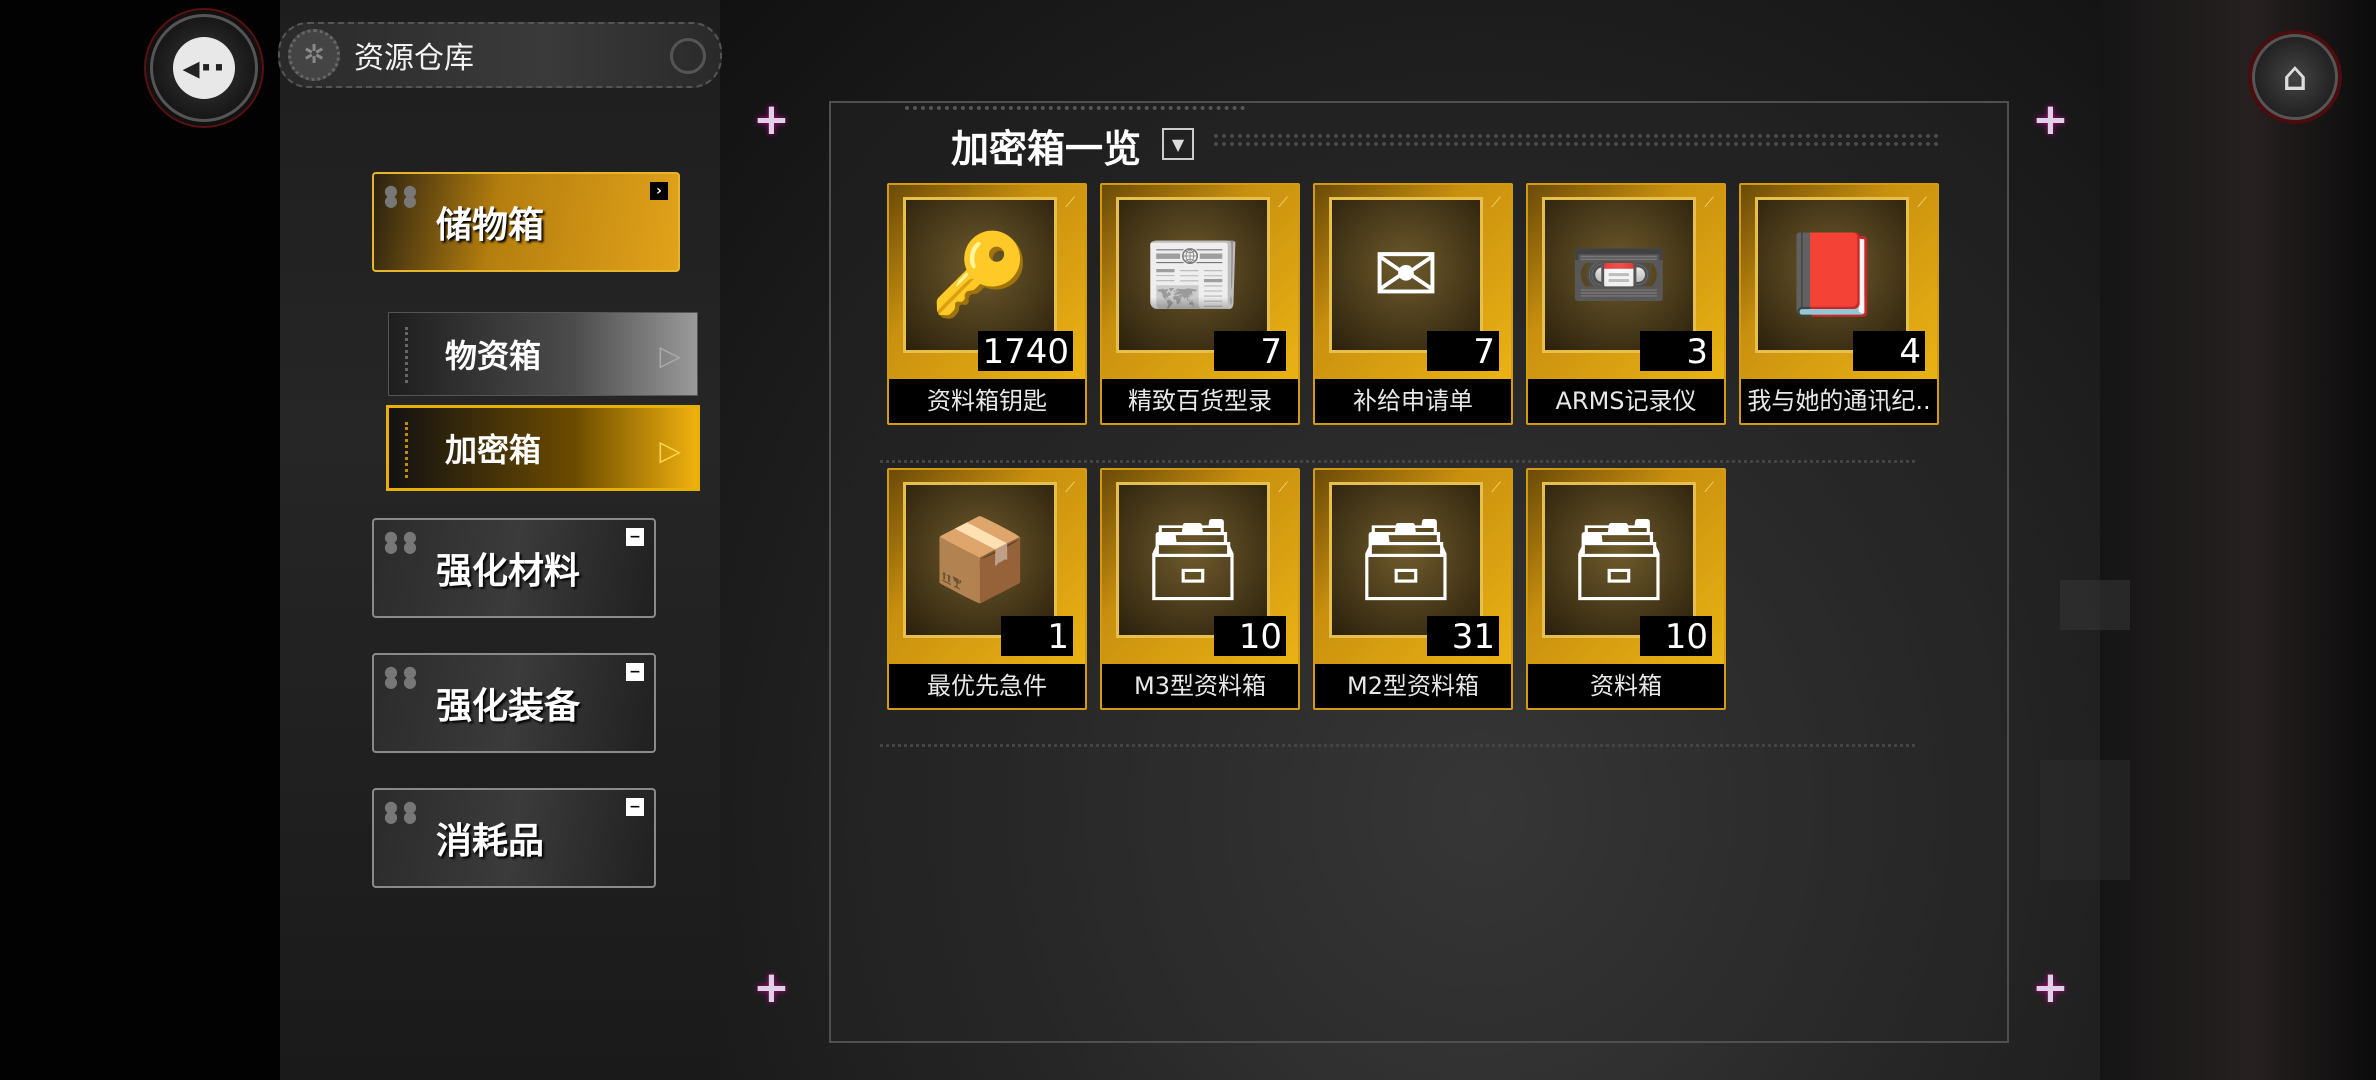 This screenshot has width=2376, height=1080. Describe the element at coordinates (508, 571) in the screenshot. I see `category-label: 强化材料` at that location.